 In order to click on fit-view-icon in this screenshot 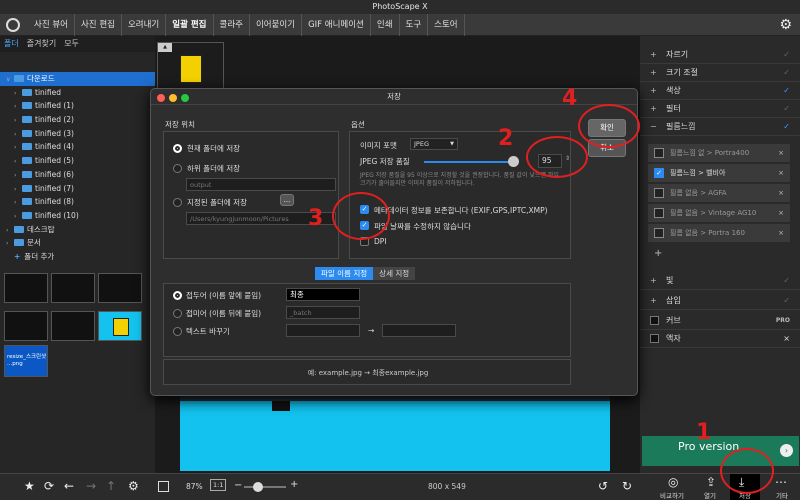, I will do `click(163, 486)`.